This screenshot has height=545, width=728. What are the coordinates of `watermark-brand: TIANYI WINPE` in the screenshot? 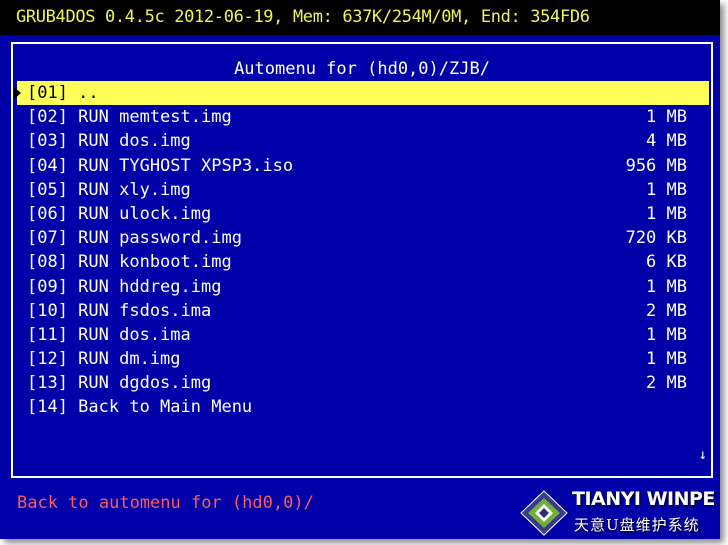 It's located at (643, 499).